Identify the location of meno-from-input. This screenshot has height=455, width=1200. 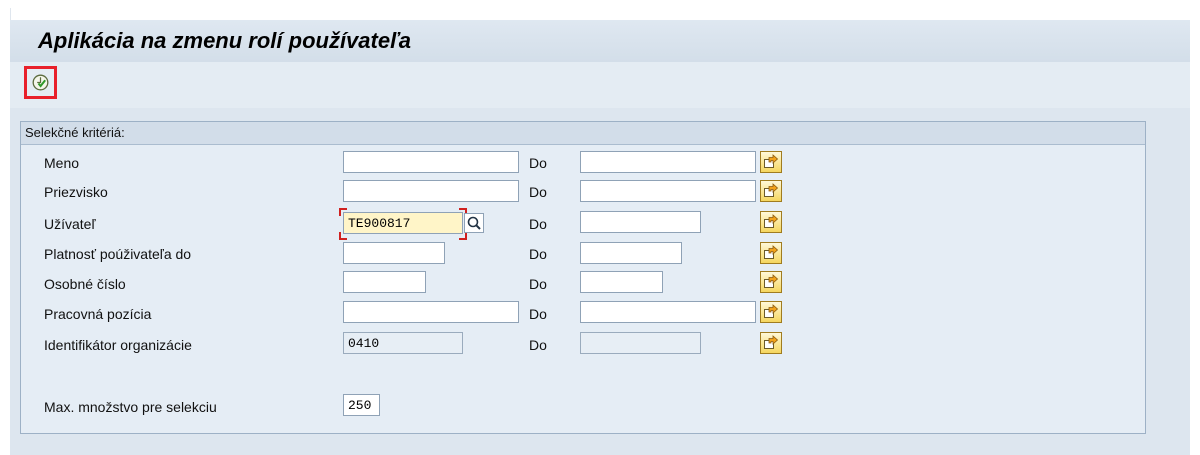
(431, 162).